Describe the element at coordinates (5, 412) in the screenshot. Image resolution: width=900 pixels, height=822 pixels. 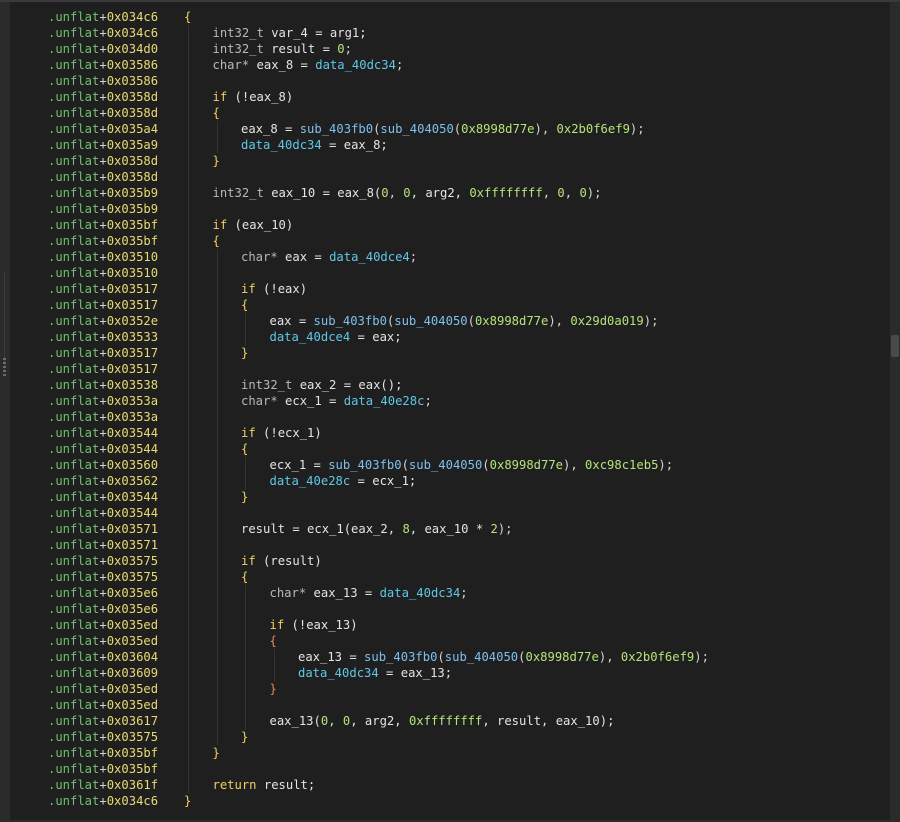
I see `side-panel-splitter` at that location.